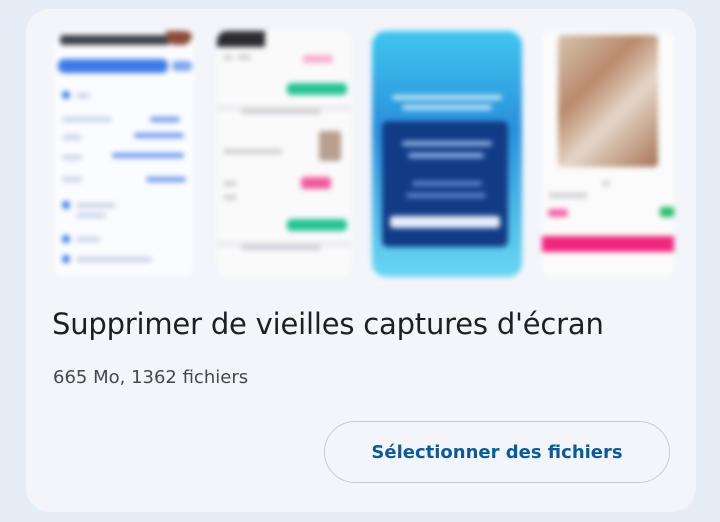 The width and height of the screenshot is (720, 522). Describe the element at coordinates (328, 324) in the screenshot. I see `card-title: Supprimer de vieilles captures d'écran` at that location.